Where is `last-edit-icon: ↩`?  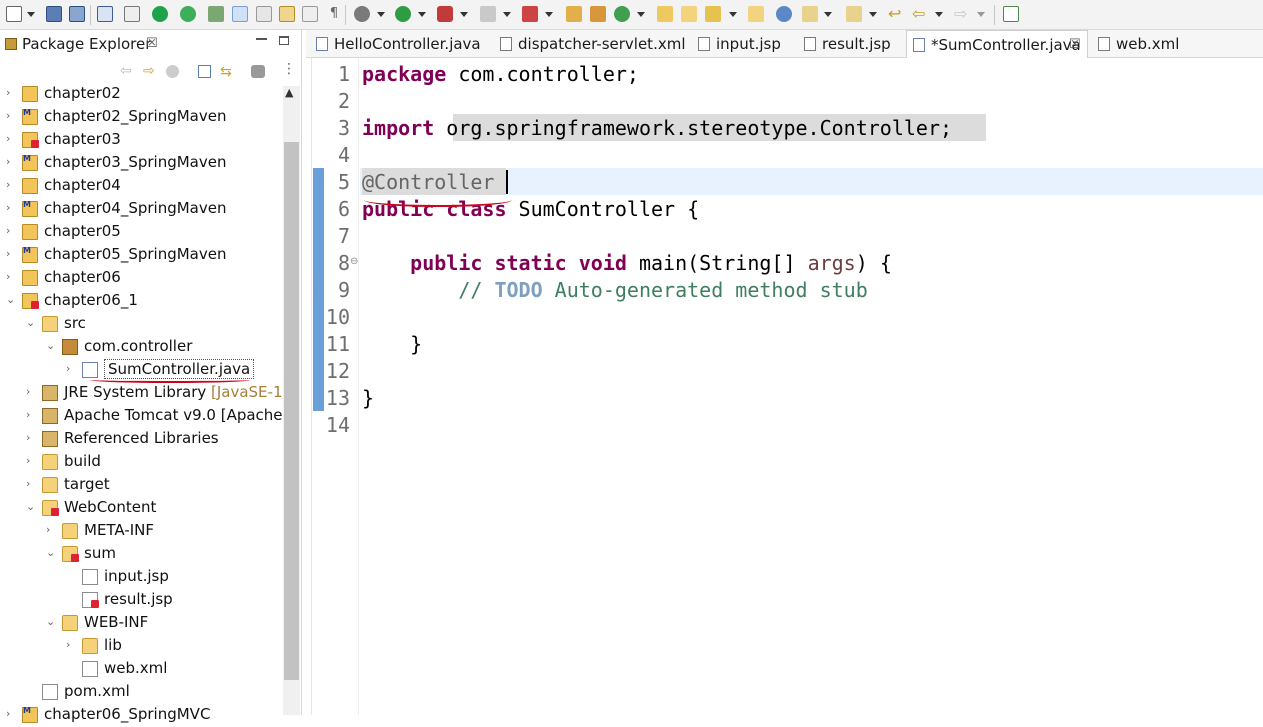
last-edit-icon: ↩ is located at coordinates (896, 14).